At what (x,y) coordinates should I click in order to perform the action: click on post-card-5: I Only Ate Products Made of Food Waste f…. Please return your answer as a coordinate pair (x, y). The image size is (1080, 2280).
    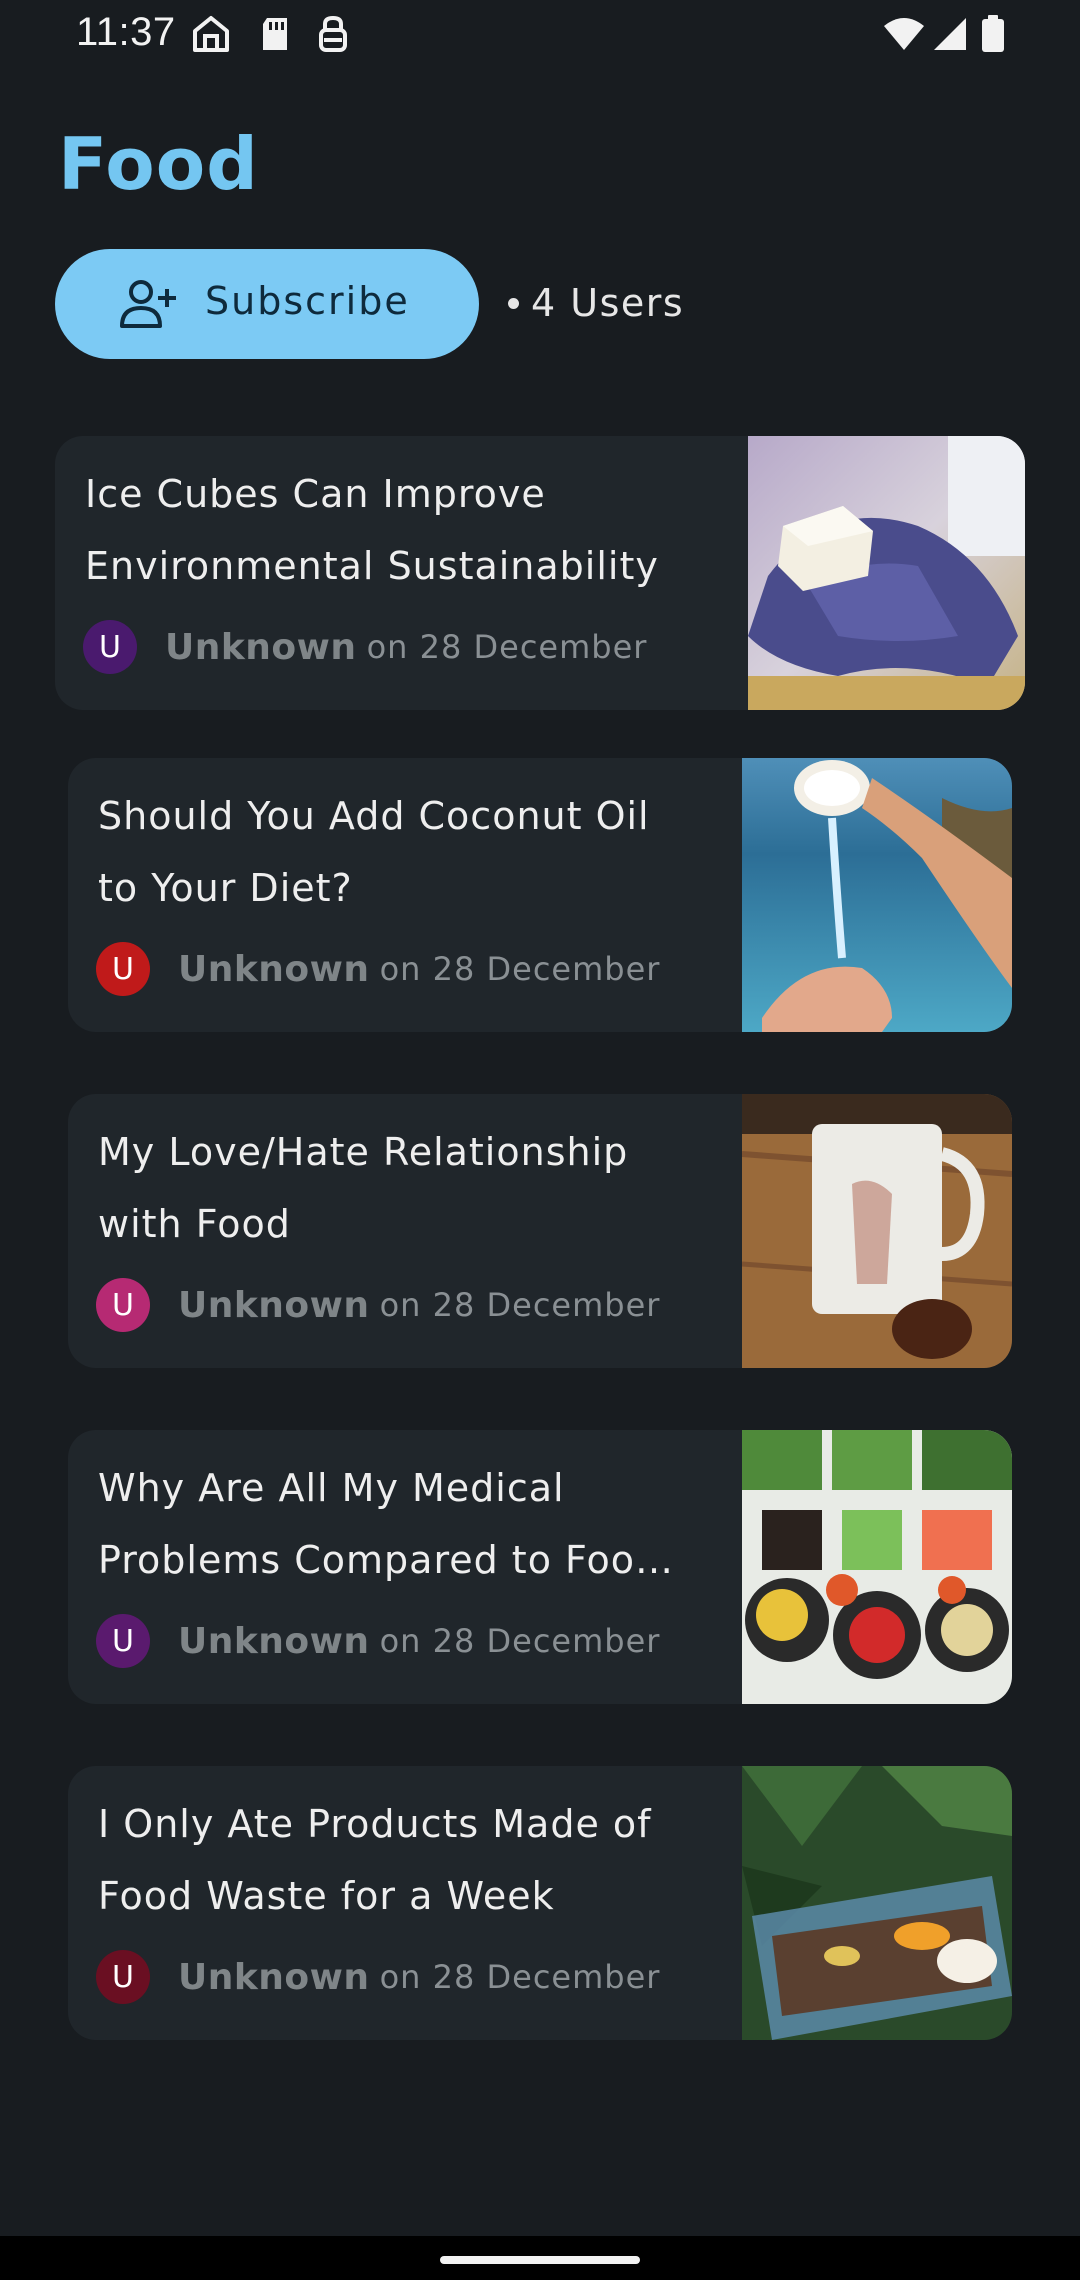
    Looking at the image, I should click on (540, 1903).